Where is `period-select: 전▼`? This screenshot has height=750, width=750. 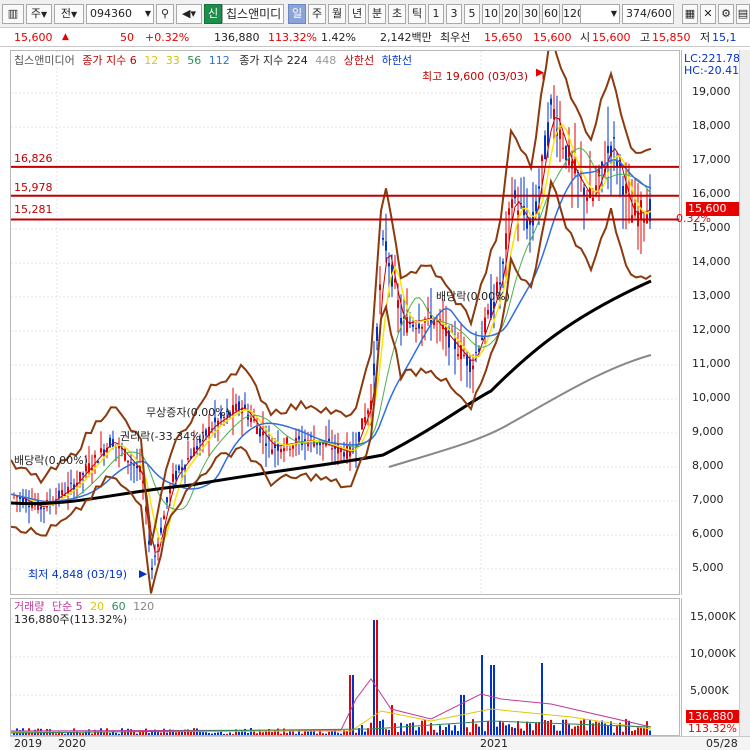 period-select: 전▼ is located at coordinates (69, 14).